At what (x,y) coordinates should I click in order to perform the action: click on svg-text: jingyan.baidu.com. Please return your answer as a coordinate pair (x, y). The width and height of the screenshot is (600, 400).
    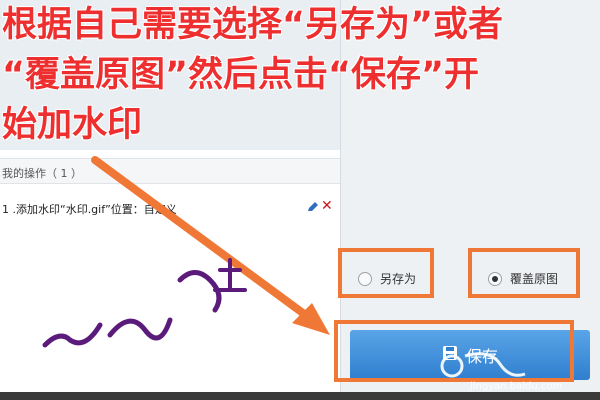
    Looking at the image, I should click on (515, 386).